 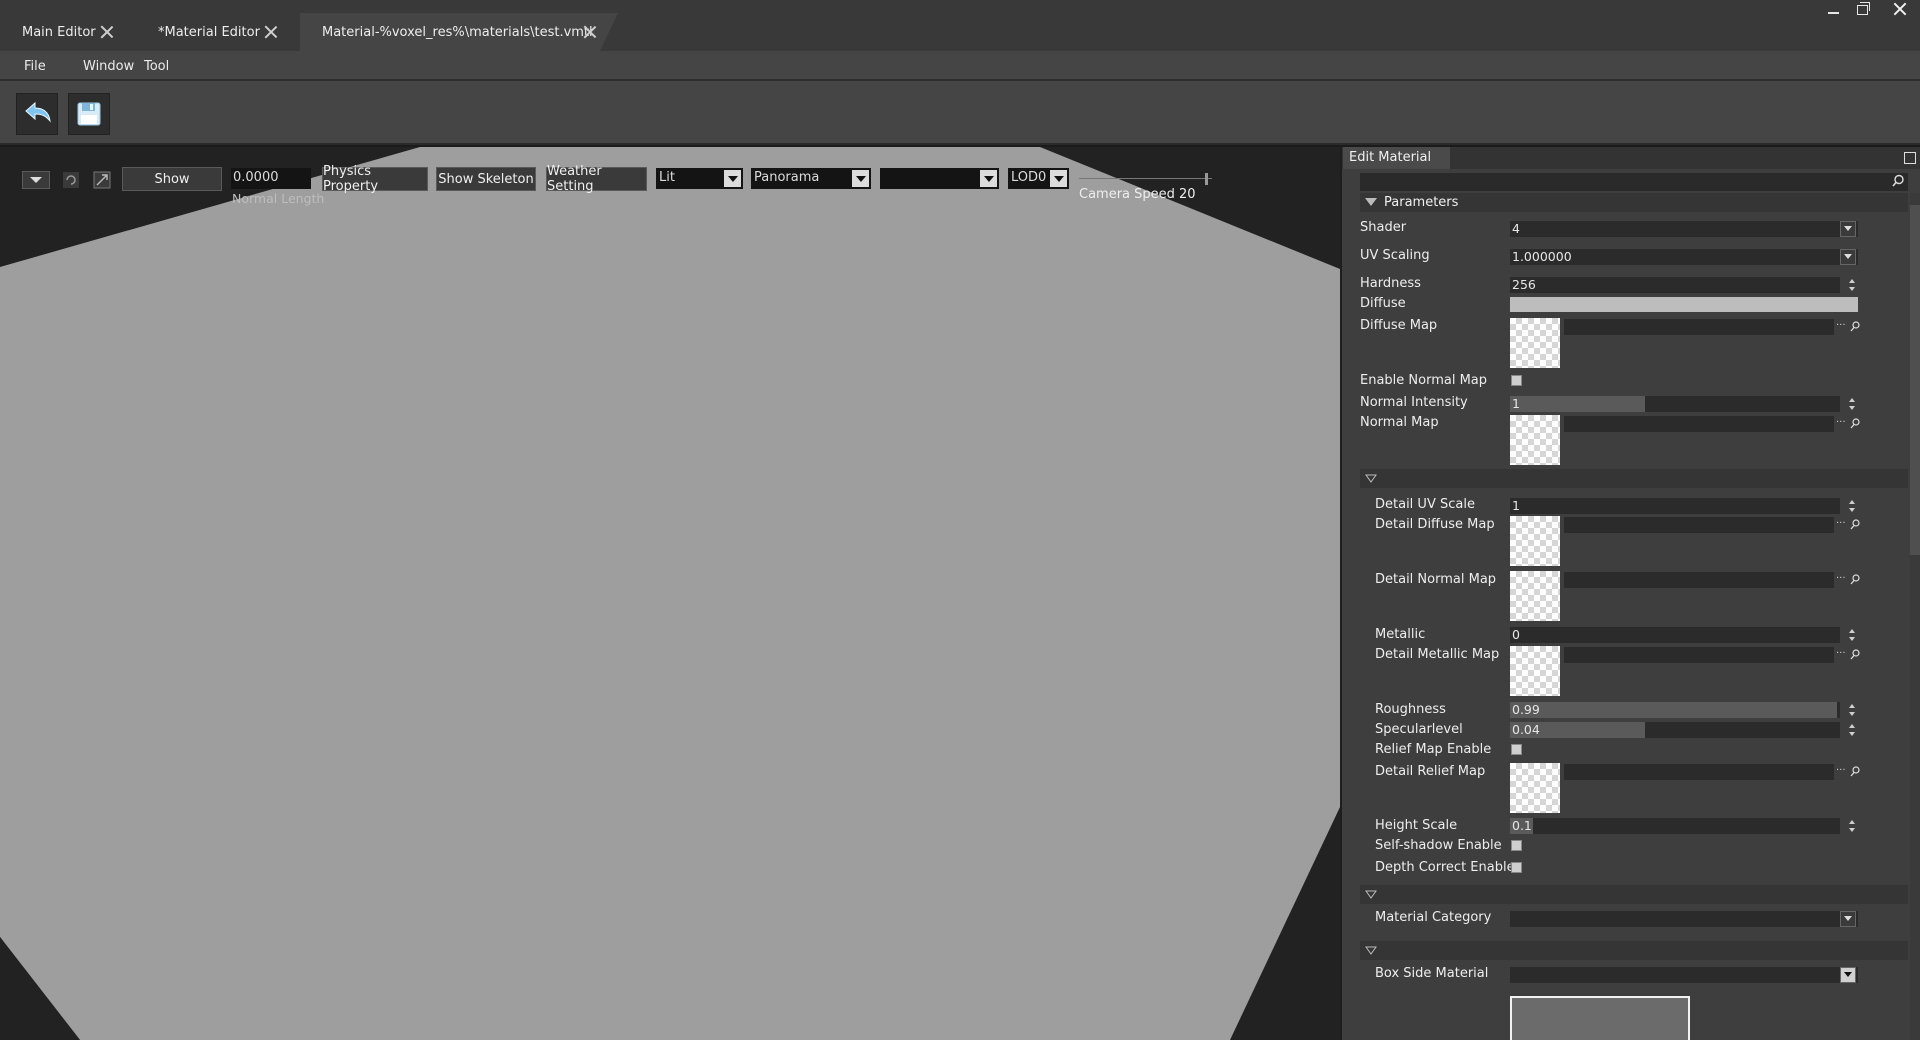 I want to click on normal-length-input: 0.0000, so click(x=271, y=178).